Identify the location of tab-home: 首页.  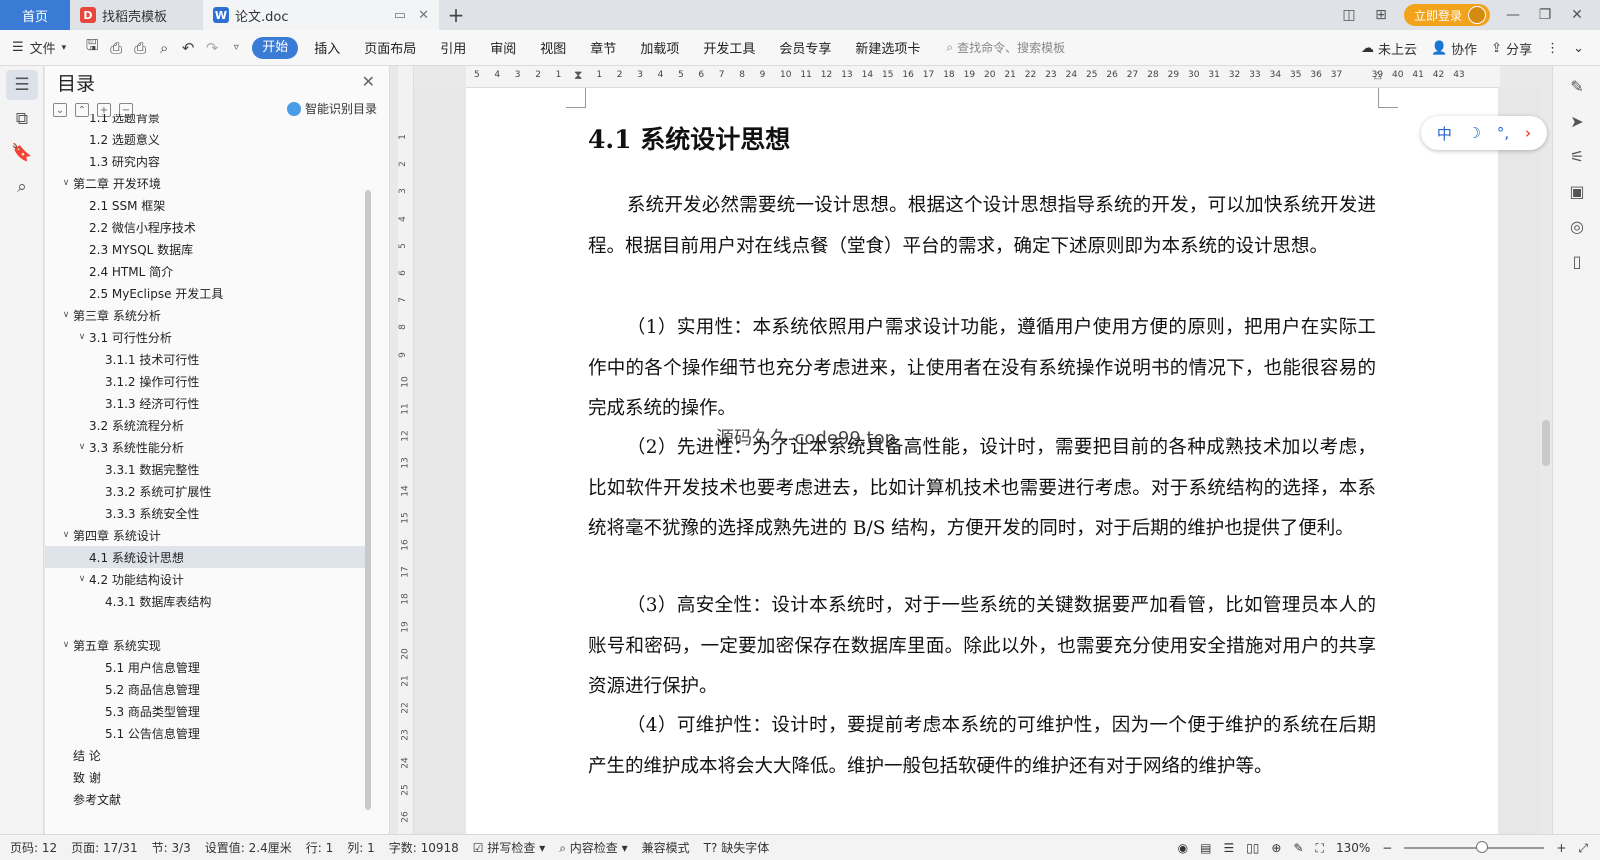
(35, 15).